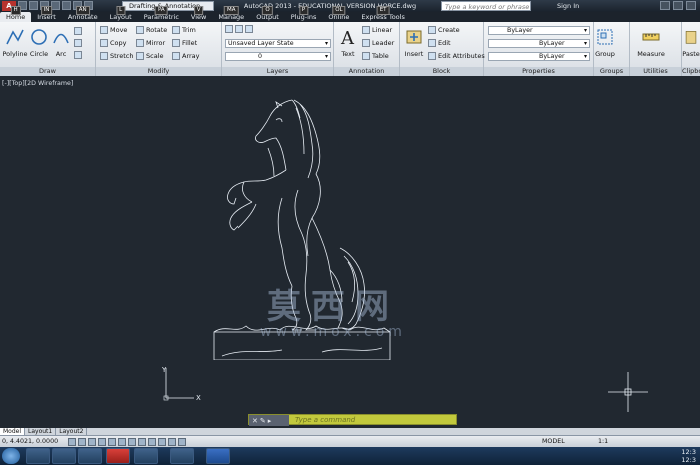  Describe the element at coordinates (172, 442) in the screenshot. I see `quick-properties-icon` at that location.